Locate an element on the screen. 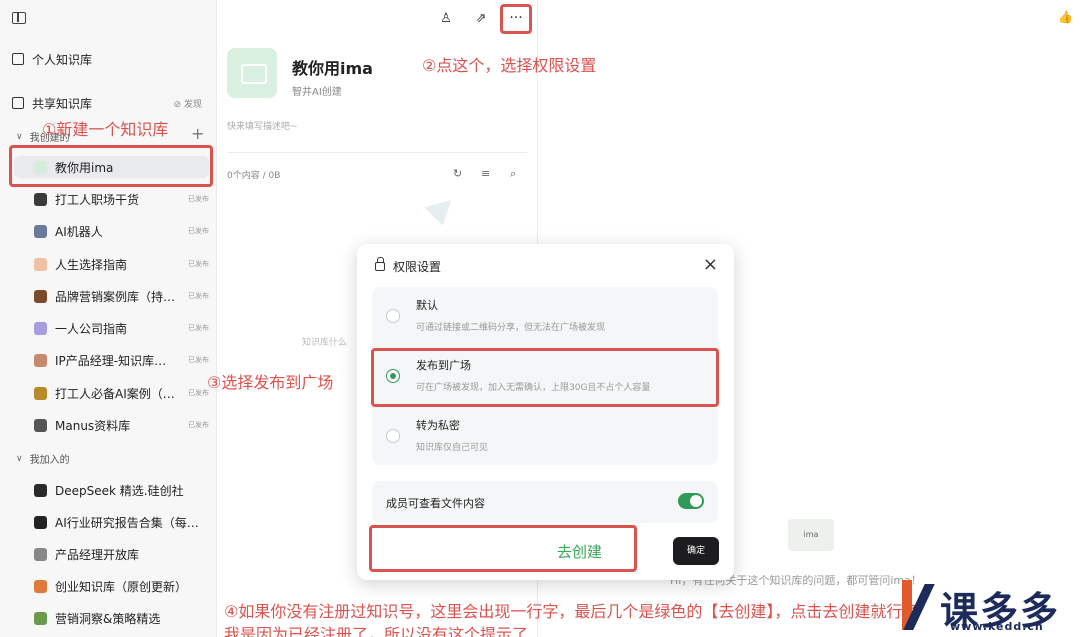 The height and width of the screenshot is (637, 1080). sidebar-kb-item: 打工人必备AI案例（… 已发布 is located at coordinates (121, 393).